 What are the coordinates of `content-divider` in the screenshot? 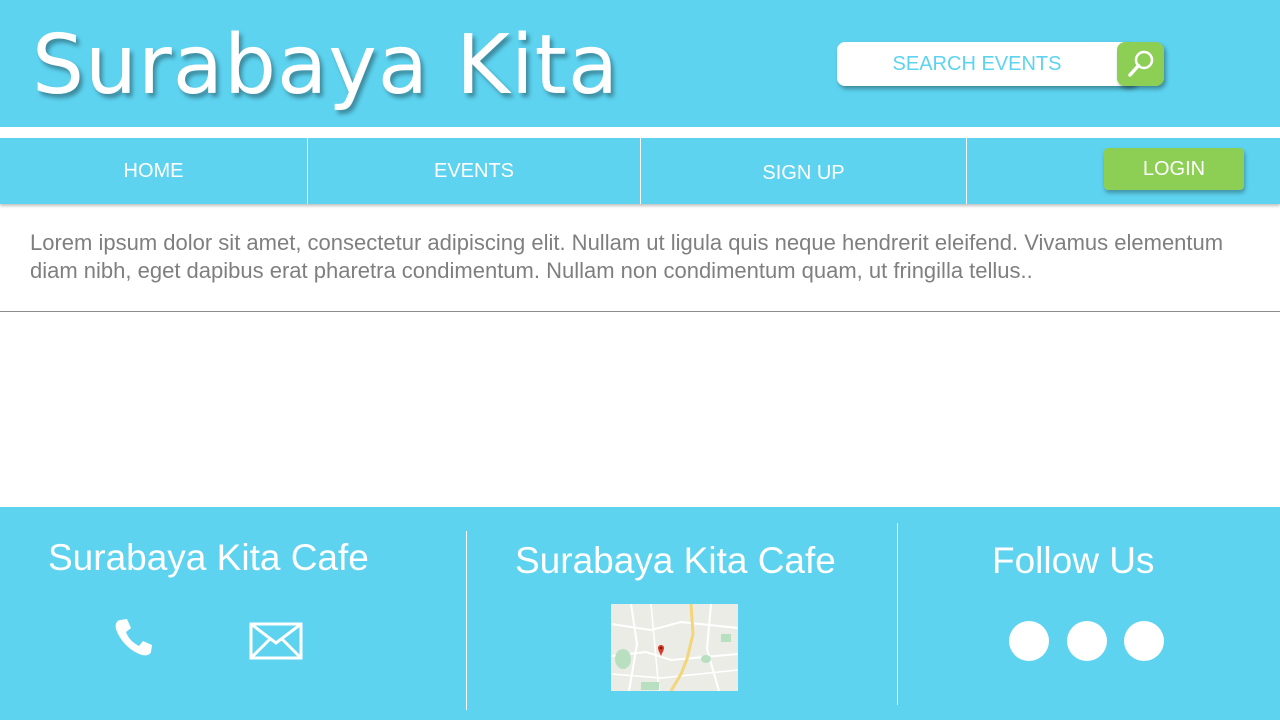 It's located at (640, 311).